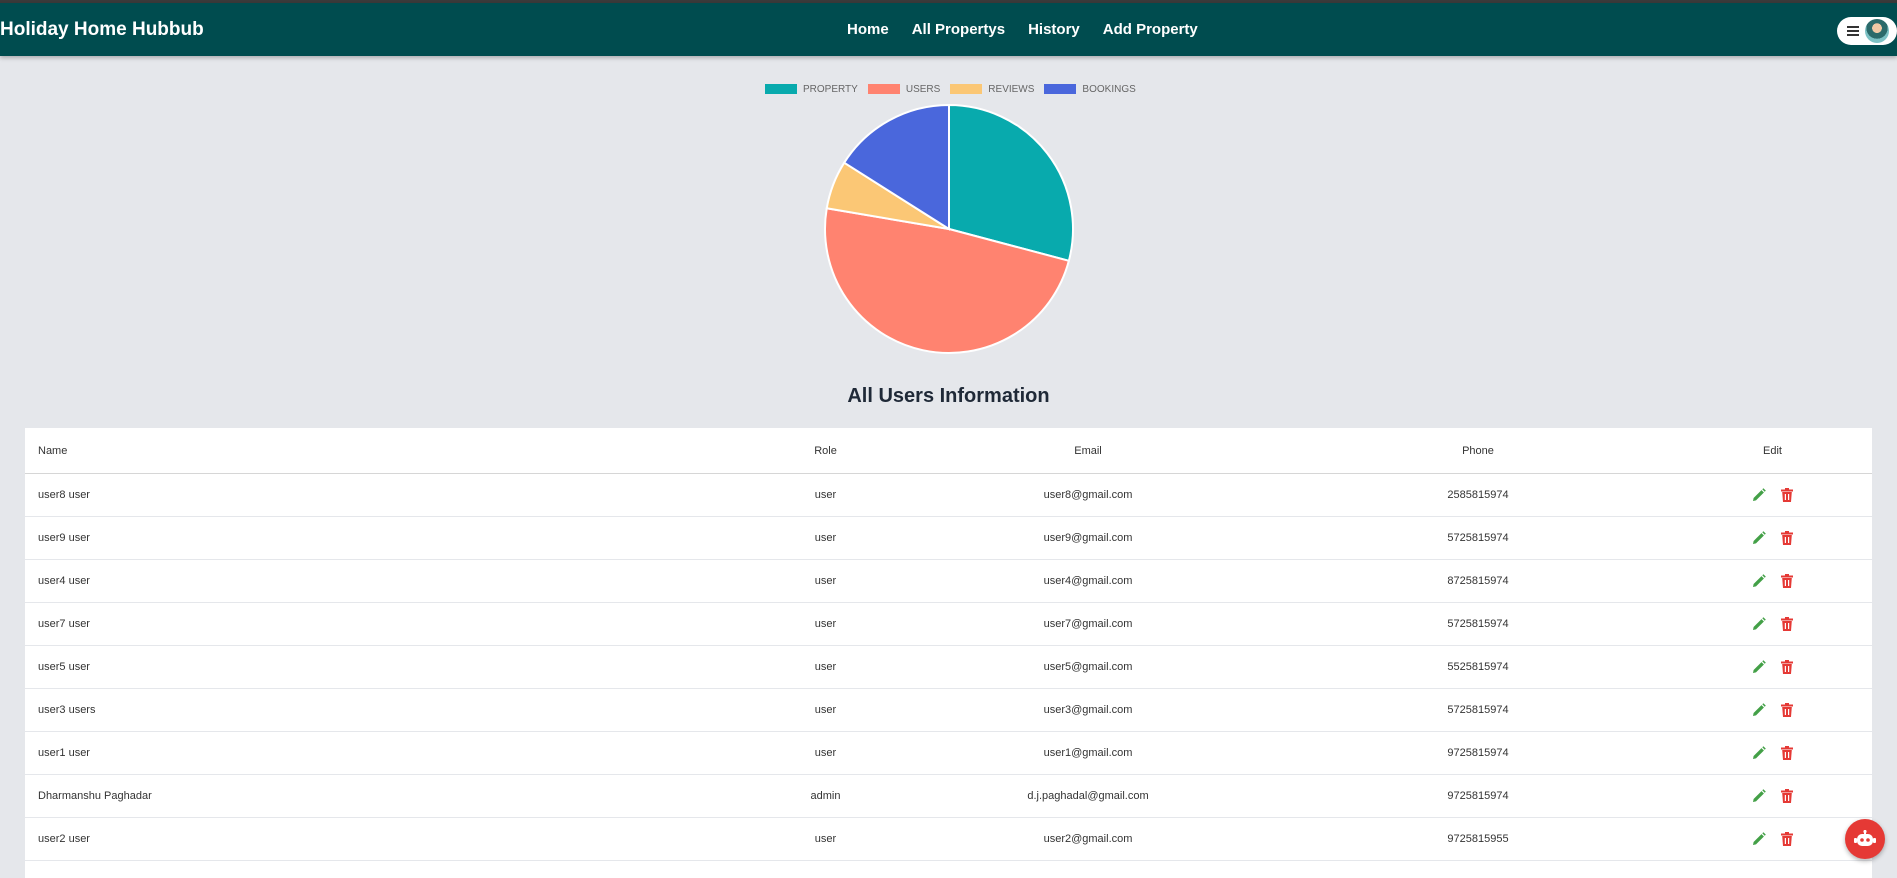 This screenshot has height=878, width=1897. Describe the element at coordinates (825, 796) in the screenshot. I see `cell-role: admin` at that location.